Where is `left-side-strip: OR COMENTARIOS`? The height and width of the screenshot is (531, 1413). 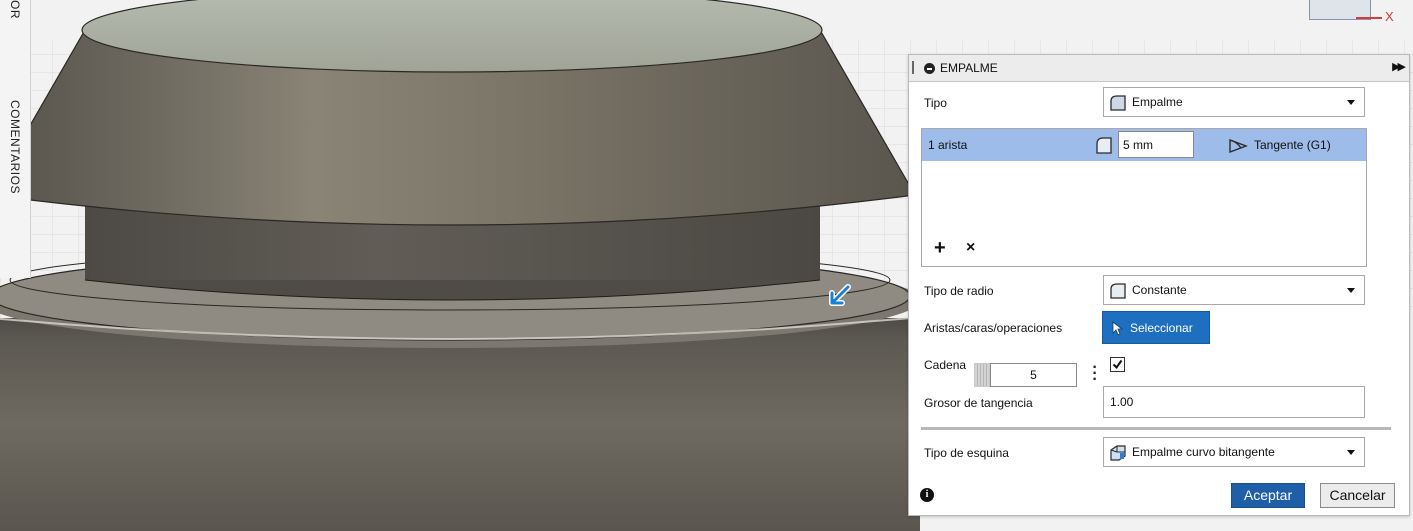
left-side-strip: OR COMENTARIOS is located at coordinates (15, 139).